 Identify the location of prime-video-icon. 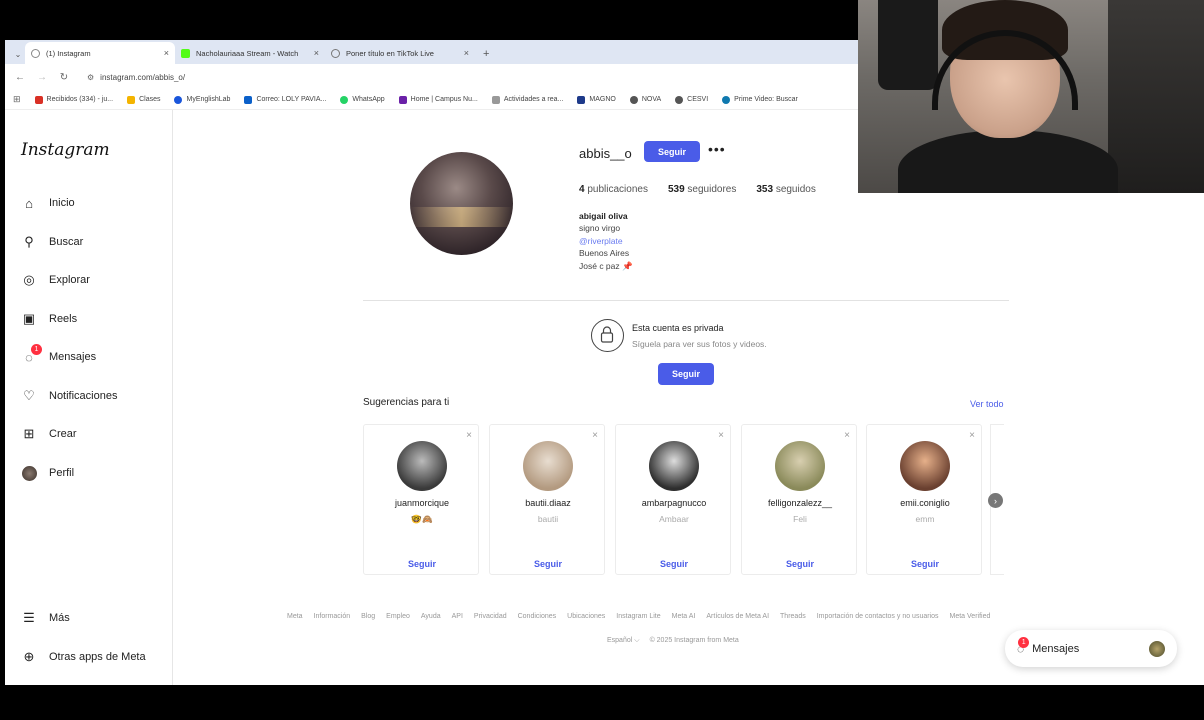
(726, 99).